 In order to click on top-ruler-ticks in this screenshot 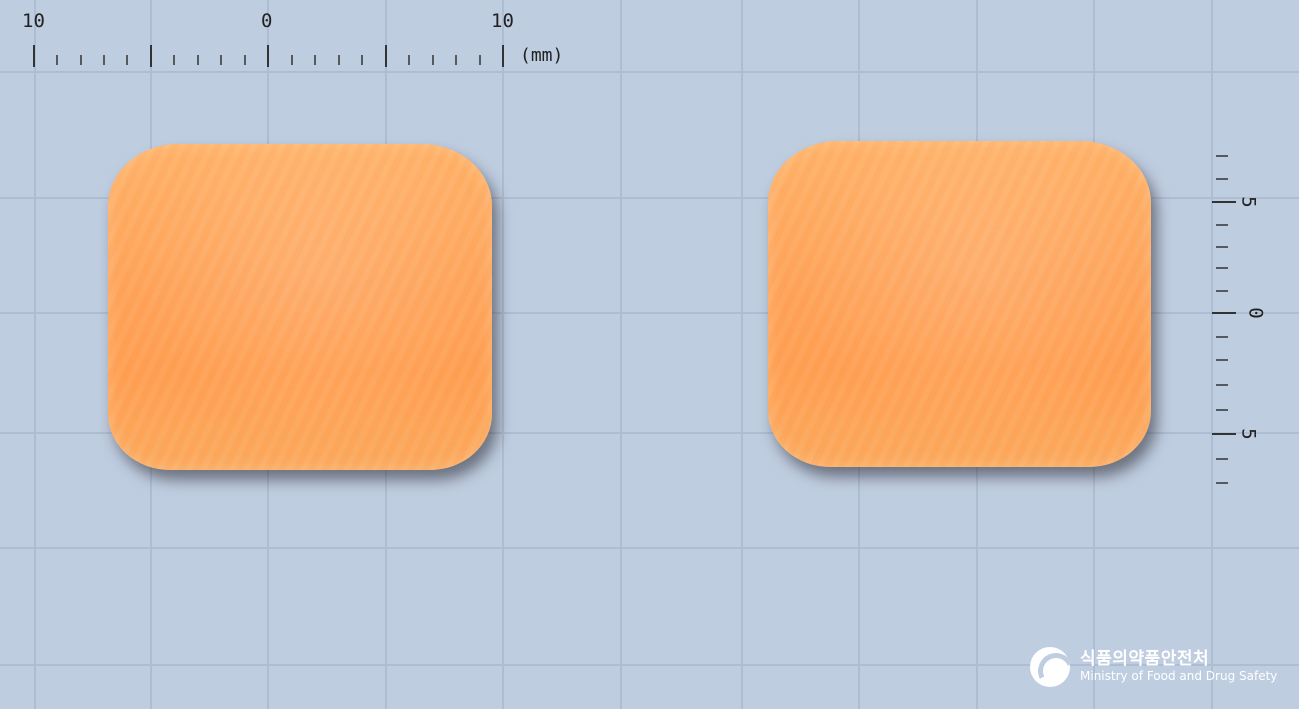, I will do `click(268, 56)`.